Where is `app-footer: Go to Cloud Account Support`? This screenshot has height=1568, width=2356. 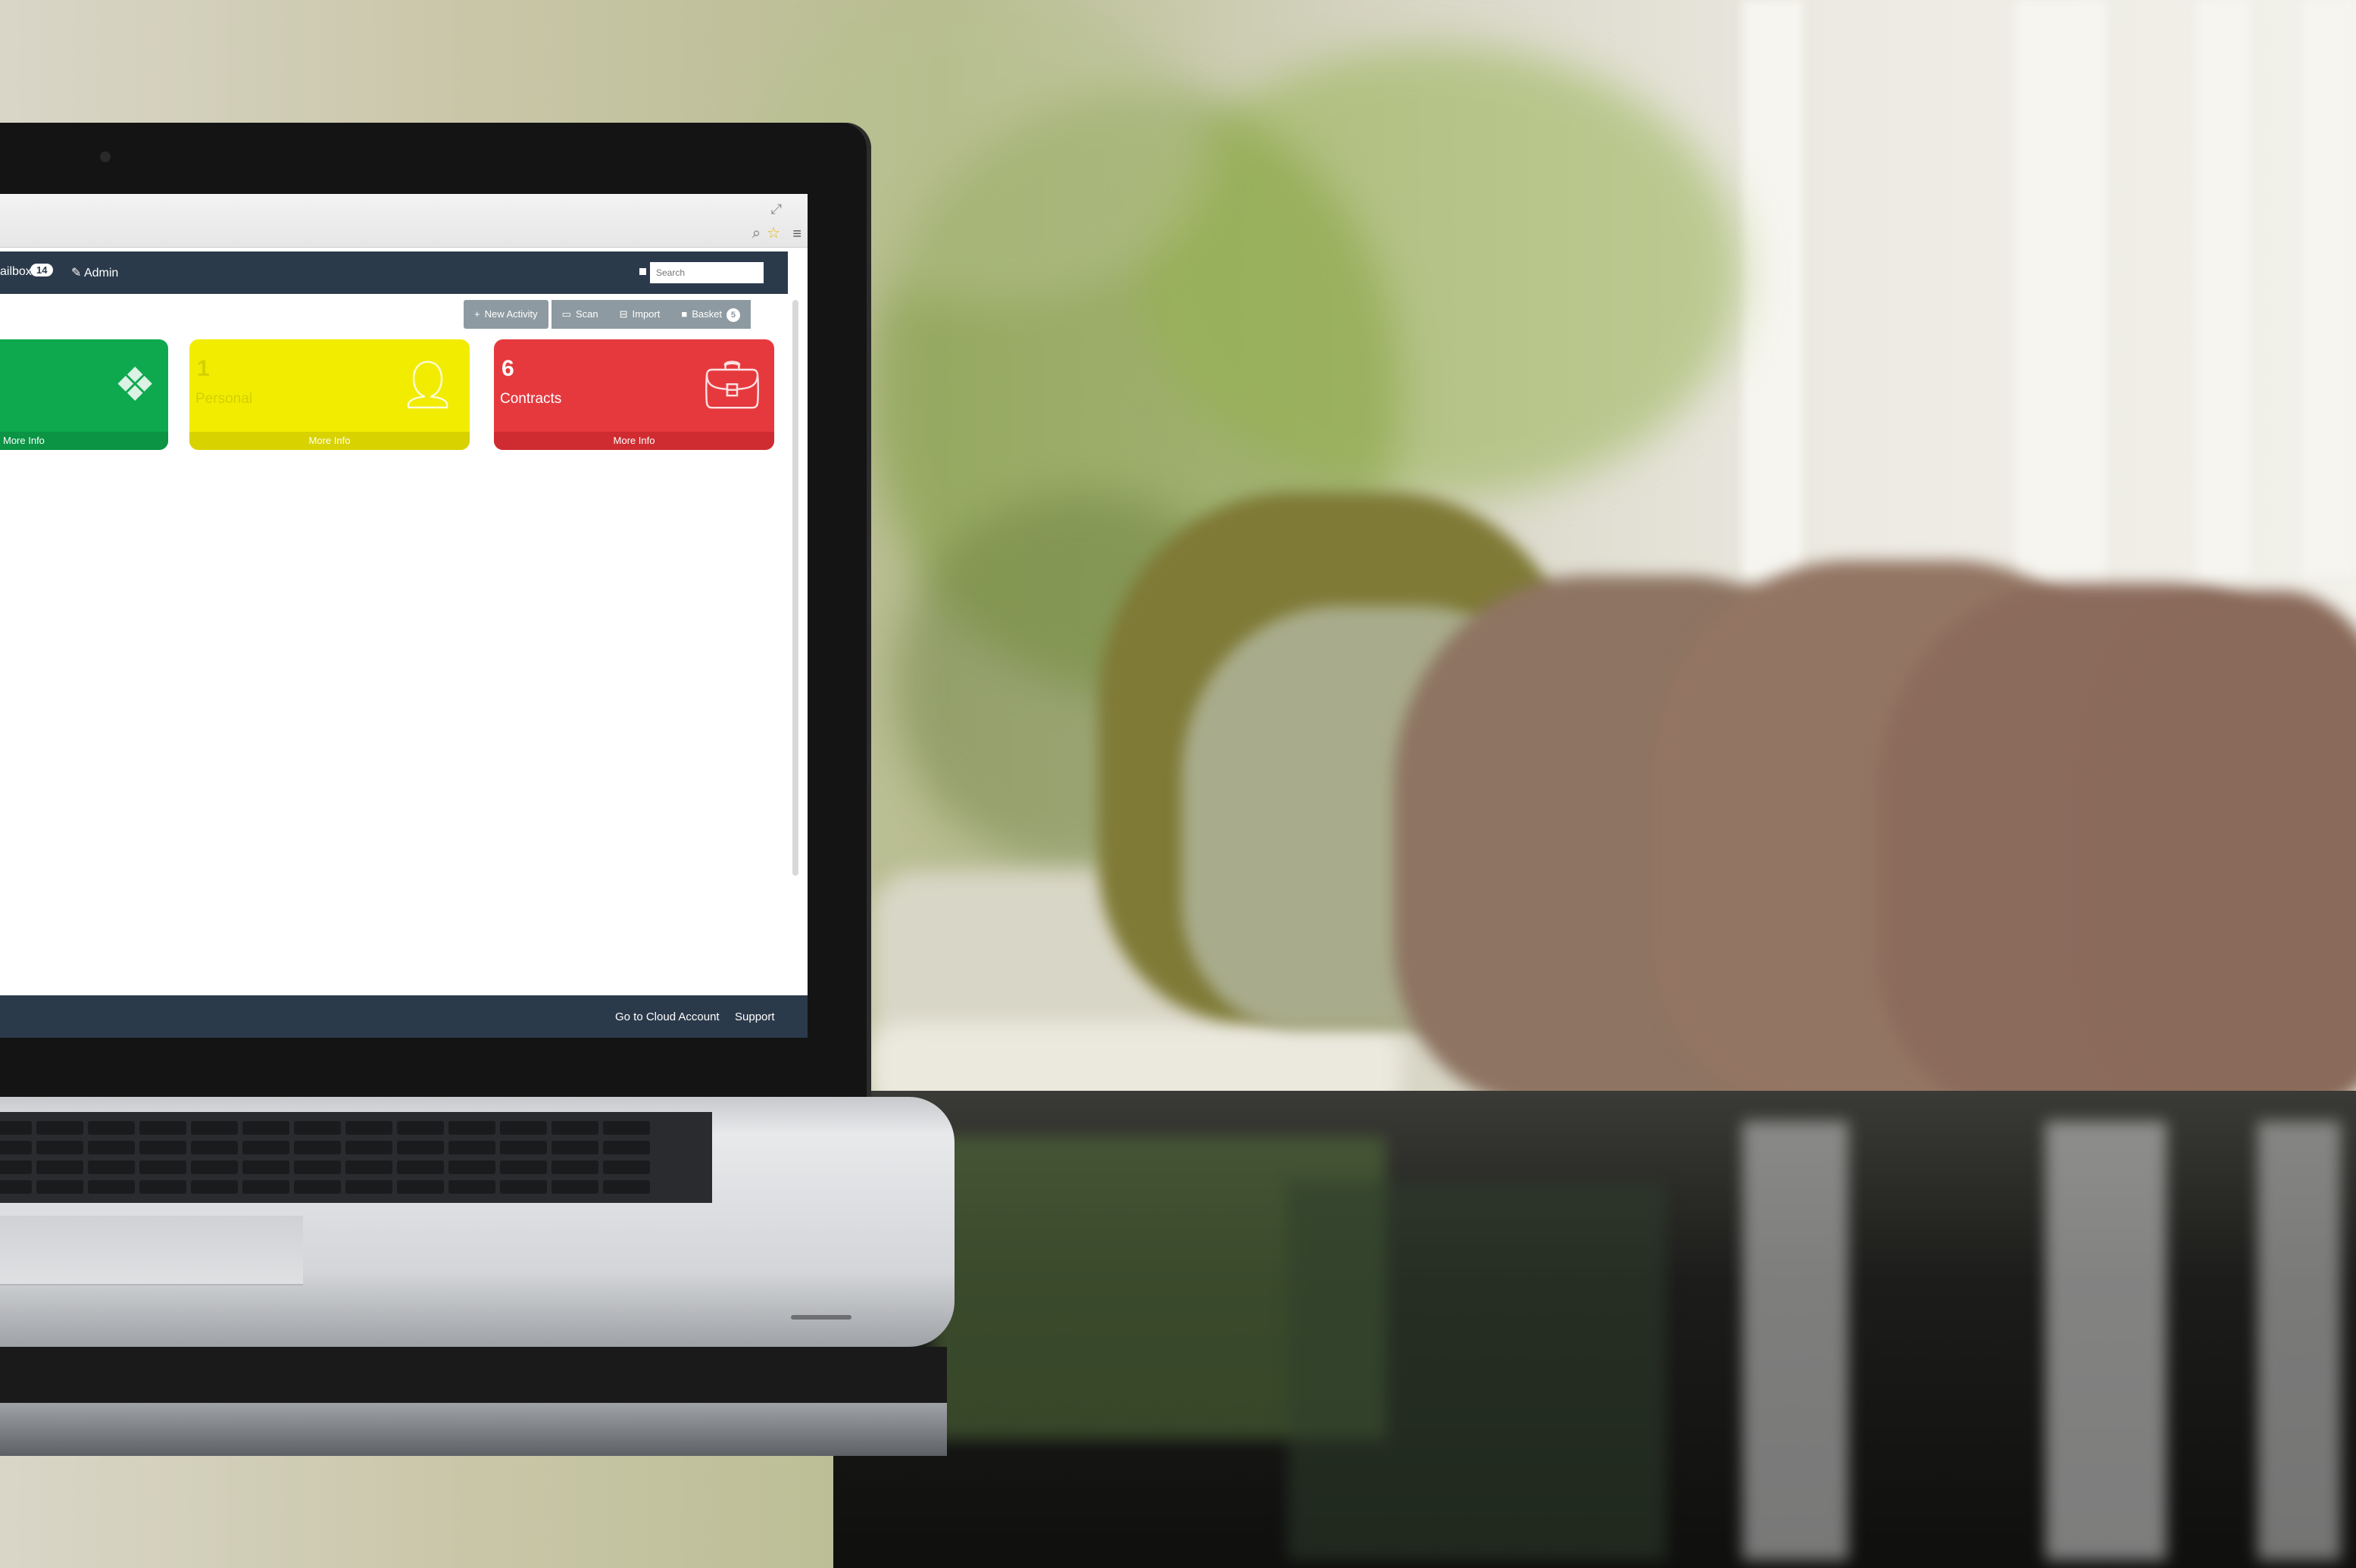
app-footer: Go to Cloud Account Support is located at coordinates (404, 1017).